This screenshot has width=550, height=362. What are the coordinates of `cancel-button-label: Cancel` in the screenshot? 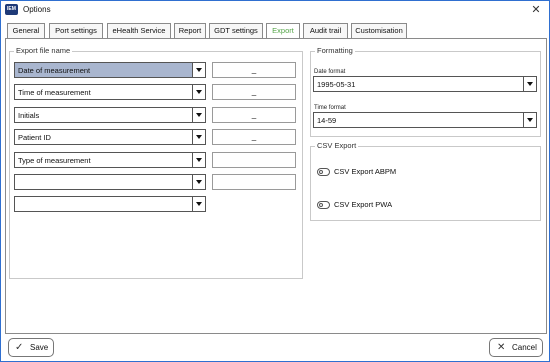 It's located at (524, 347).